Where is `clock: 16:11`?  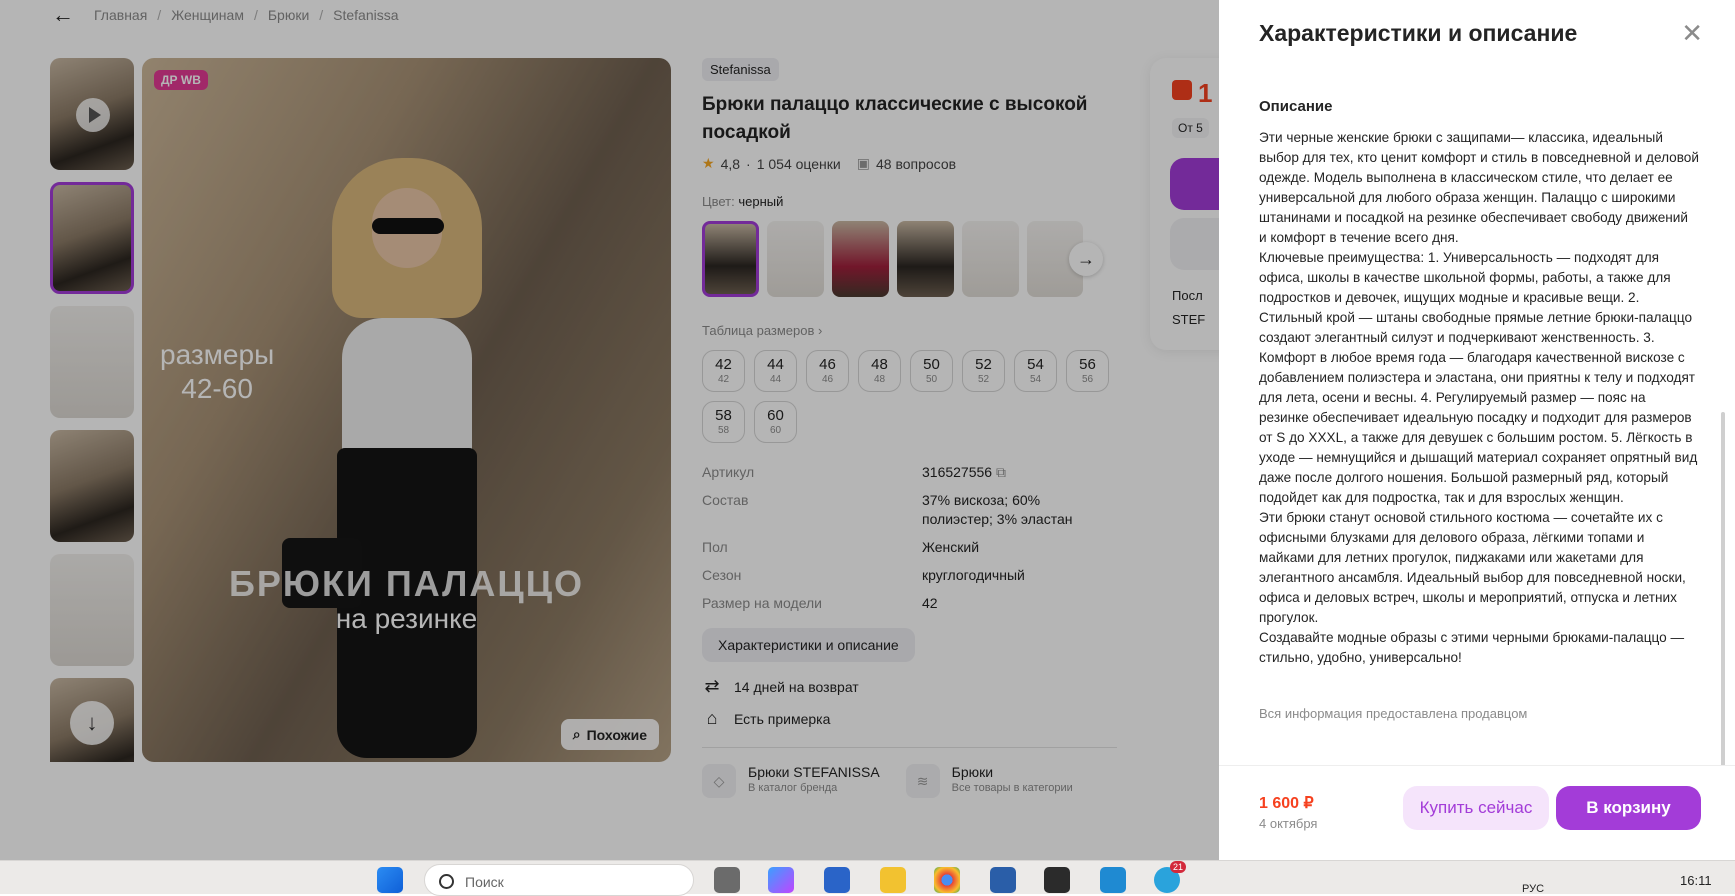
clock: 16:11 is located at coordinates (1696, 880).